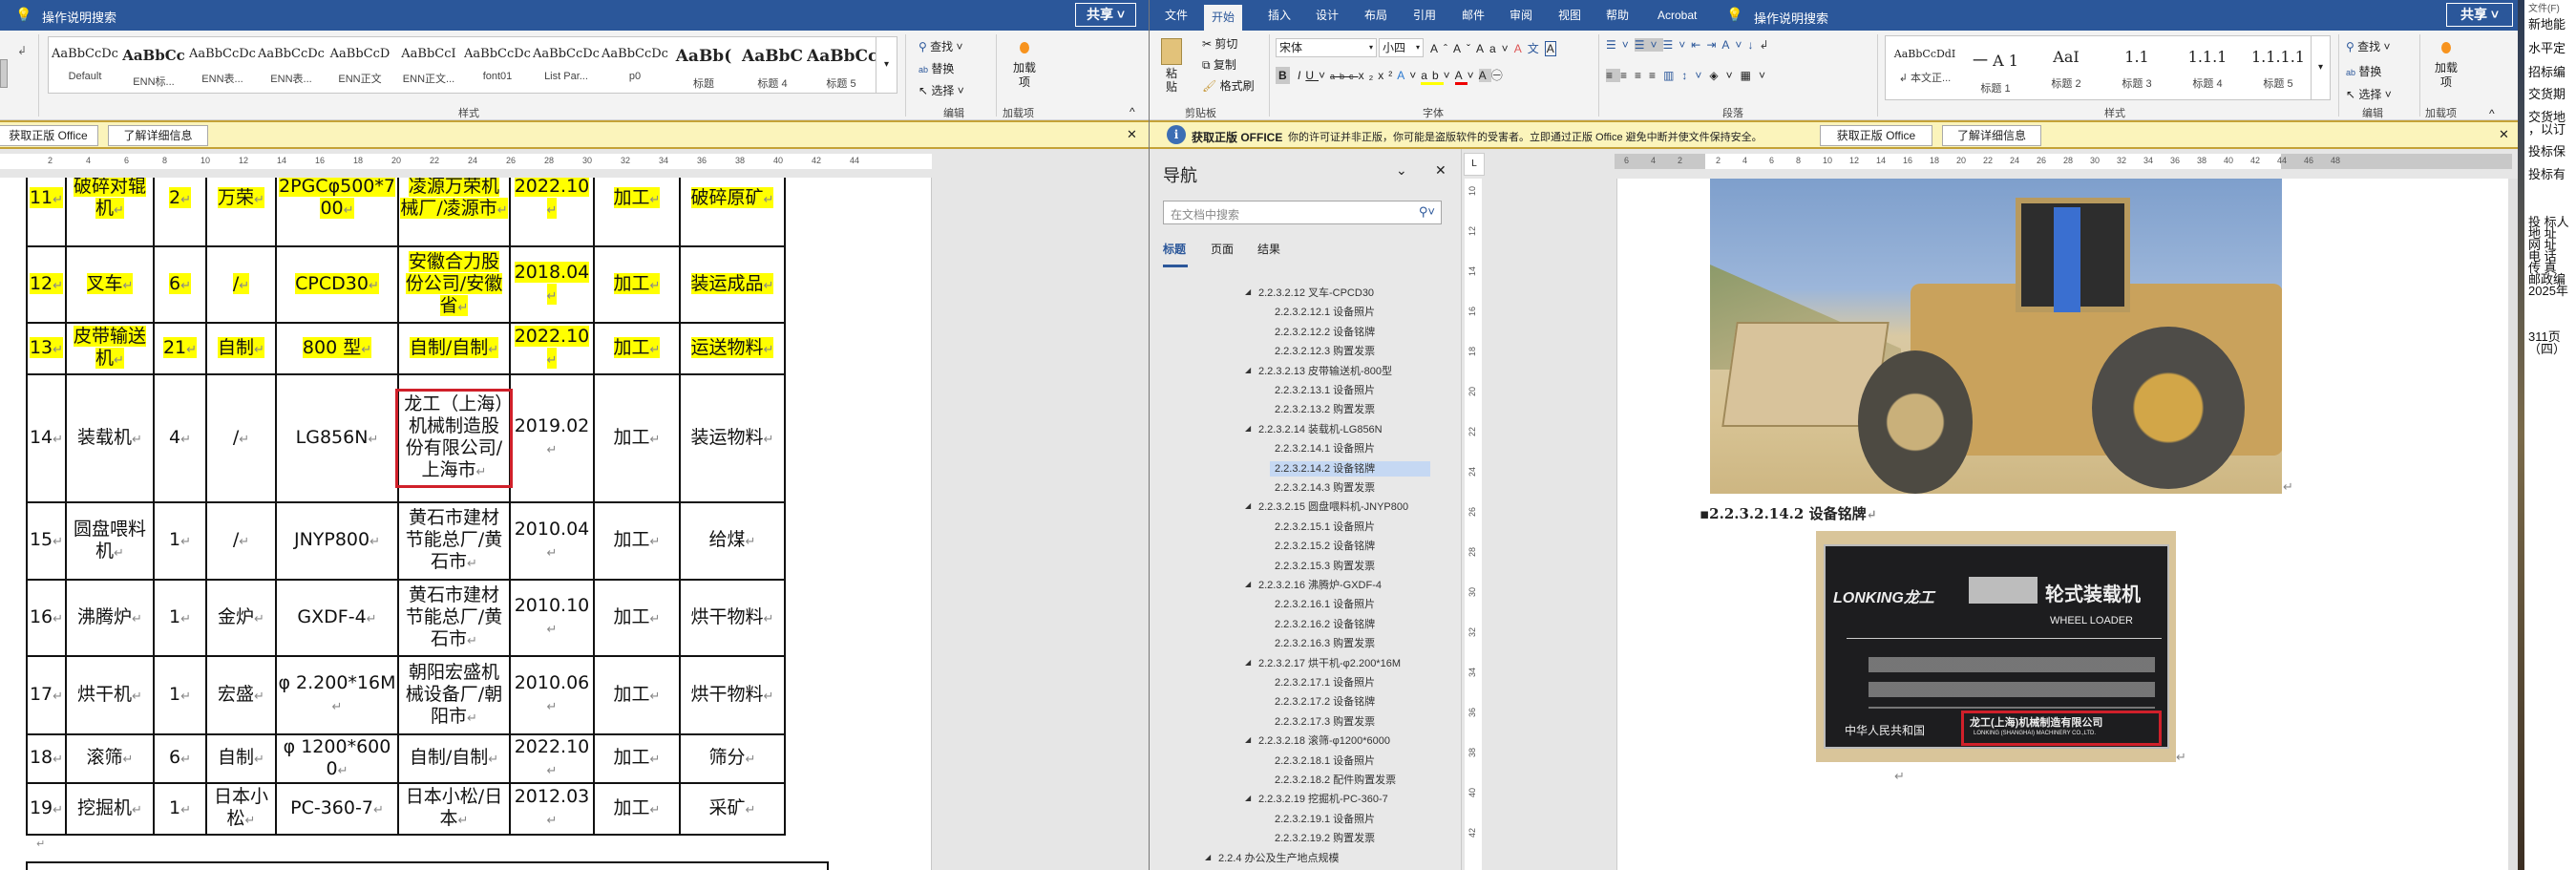 Image resolution: width=2576 pixels, height=870 pixels. I want to click on enclose-char-button: ㊀, so click(1499, 75).